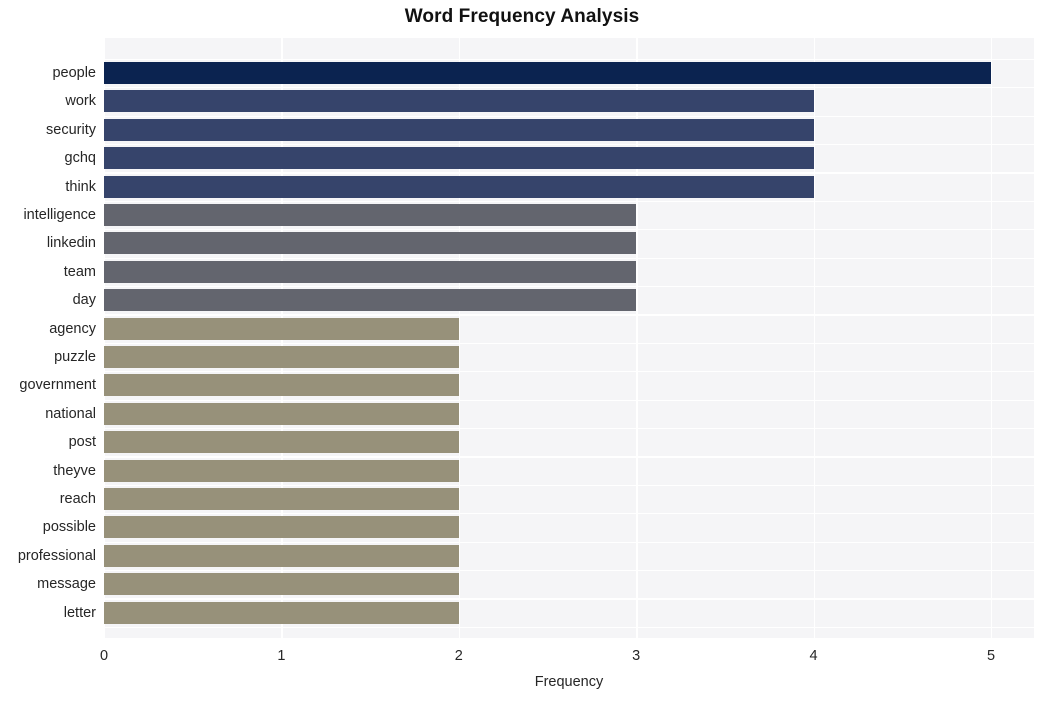  Describe the element at coordinates (80, 158) in the screenshot. I see `y-axis-tick-label: gchq` at that location.